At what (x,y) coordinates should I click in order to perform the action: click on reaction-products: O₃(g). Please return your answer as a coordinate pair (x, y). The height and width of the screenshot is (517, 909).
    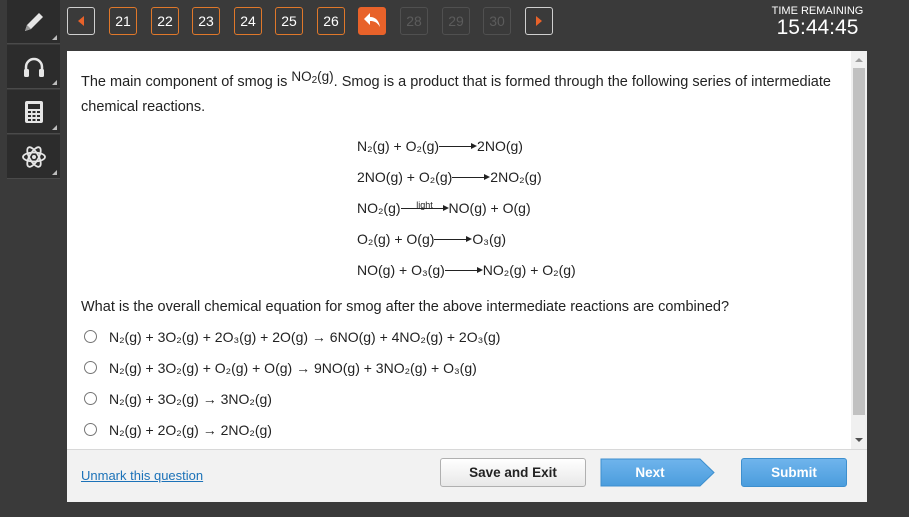
    Looking at the image, I should click on (489, 239).